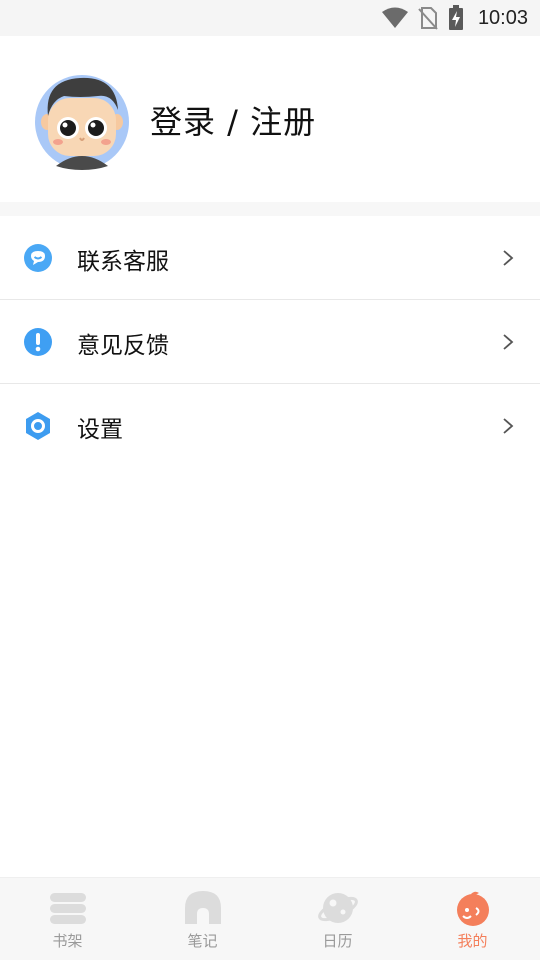 The height and width of the screenshot is (960, 540). I want to click on menu-item-settings: 设置, so click(270, 426).